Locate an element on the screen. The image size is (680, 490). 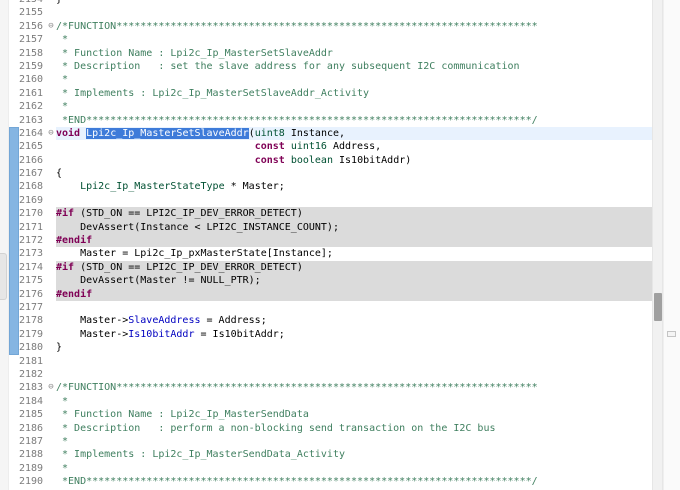
line-number: 2172 is located at coordinates (31, 241).